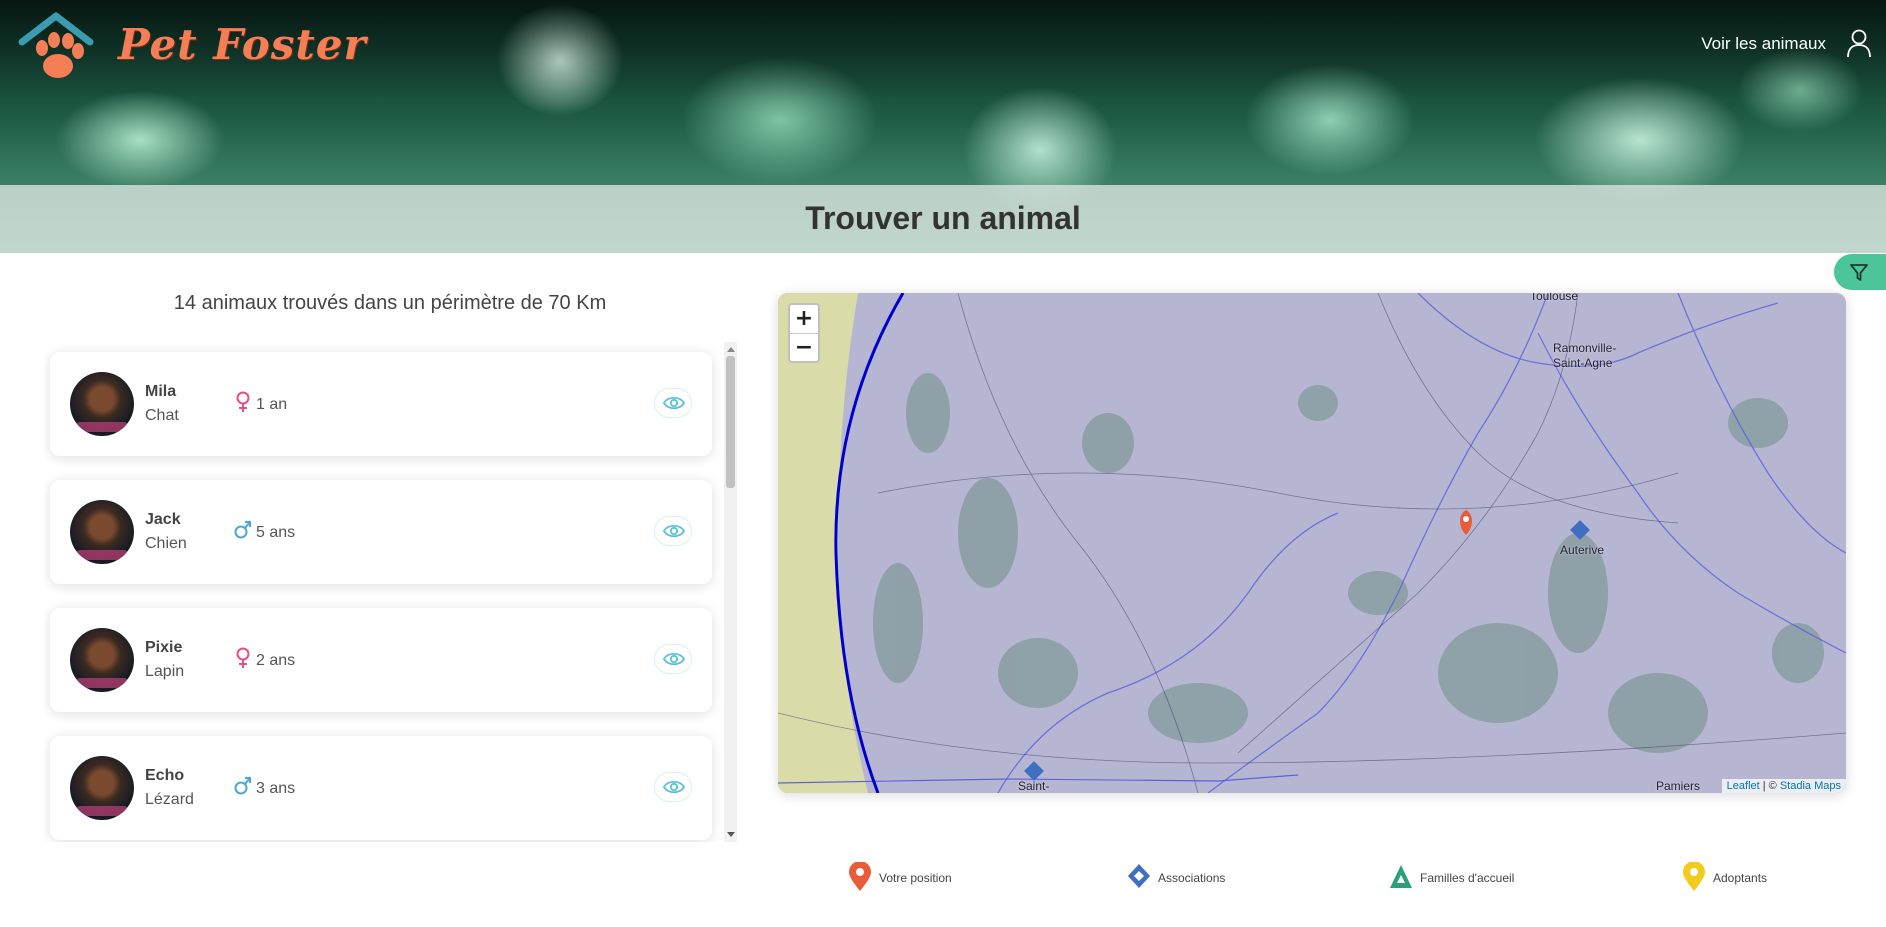 The image size is (1886, 927). Describe the element at coordinates (163, 519) in the screenshot. I see `pet-name: Jack` at that location.